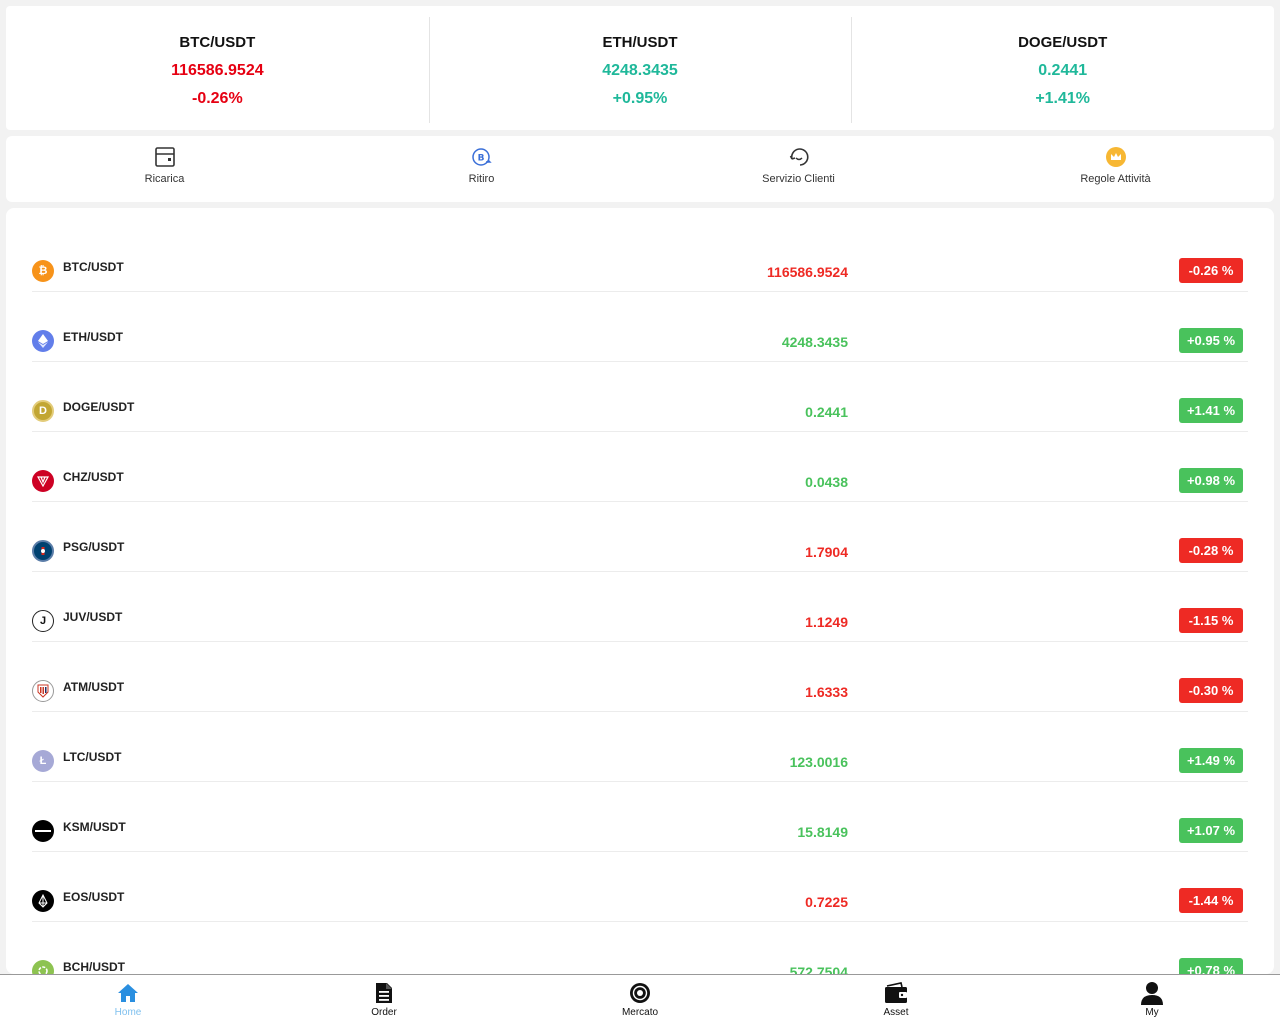 Image resolution: width=1280 pixels, height=1024 pixels. What do you see at coordinates (164, 169) in the screenshot?
I see `recharge-button: Ricarica` at bounding box center [164, 169].